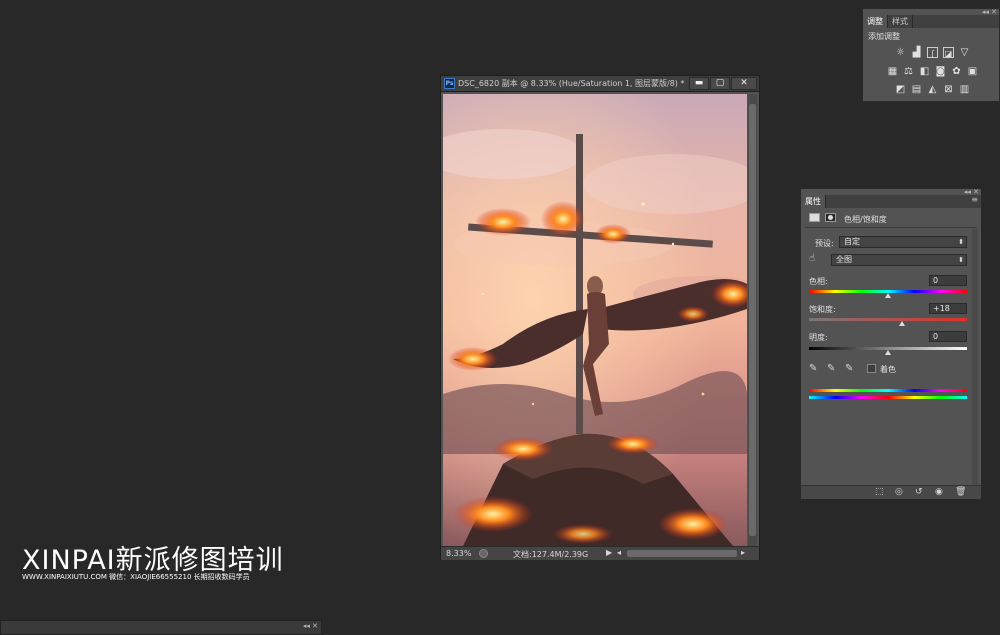  I want to click on hue-saturation-icon: ▦, so click(892, 71).